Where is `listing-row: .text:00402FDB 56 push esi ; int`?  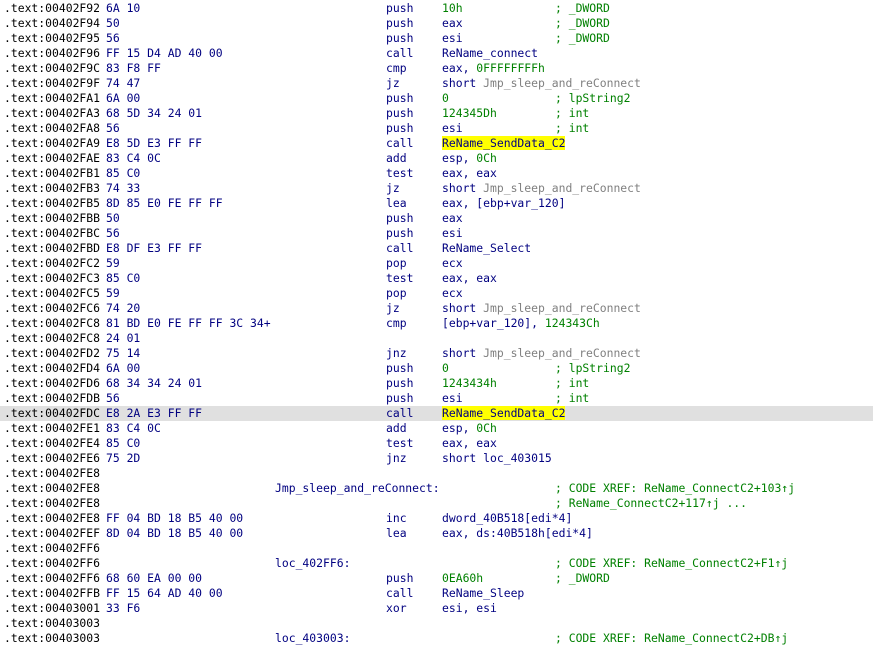 listing-row: .text:00402FDB 56 push esi ; int is located at coordinates (436, 398).